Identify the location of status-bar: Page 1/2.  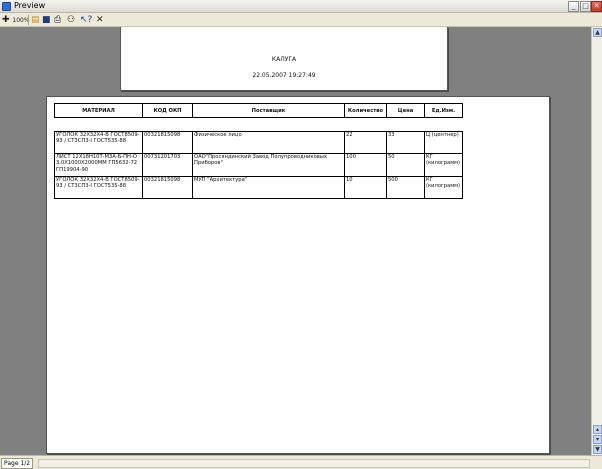
(301, 462).